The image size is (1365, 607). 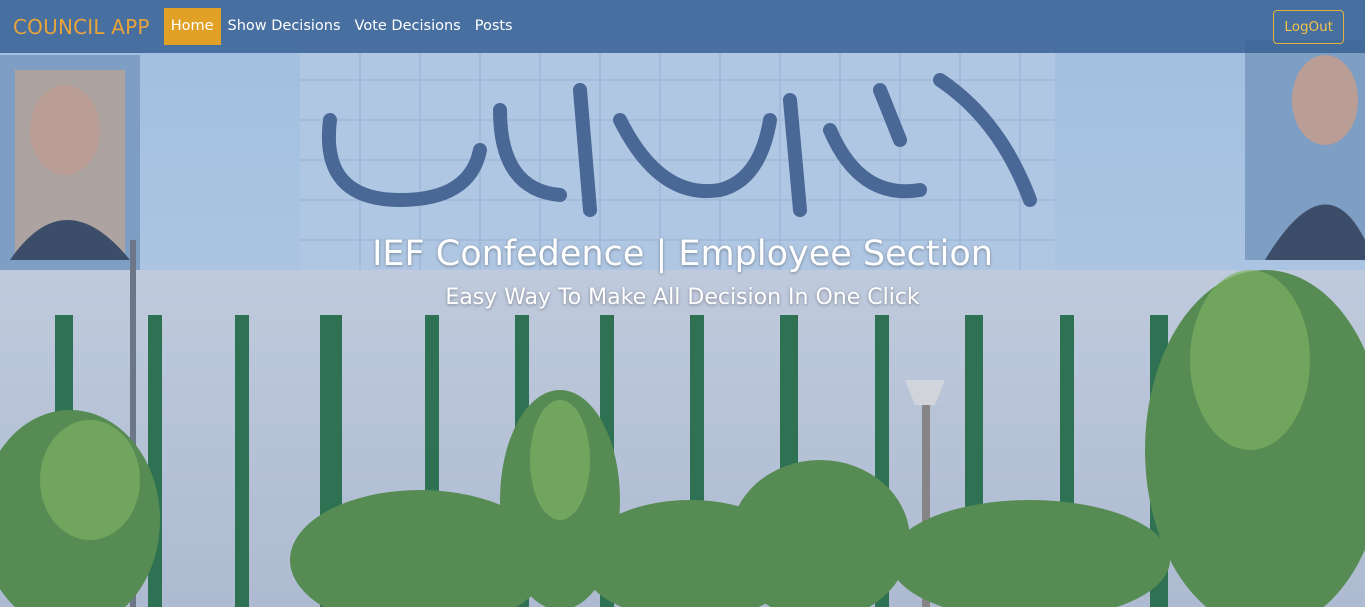 What do you see at coordinates (81, 27) in the screenshot?
I see `app-brand: COUNCIL APP` at bounding box center [81, 27].